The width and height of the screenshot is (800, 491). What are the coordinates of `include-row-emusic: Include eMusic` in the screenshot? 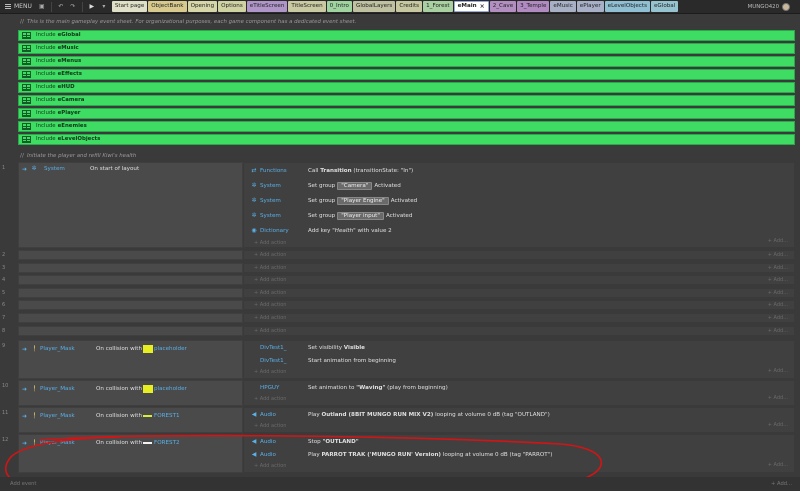 It's located at (406, 48).